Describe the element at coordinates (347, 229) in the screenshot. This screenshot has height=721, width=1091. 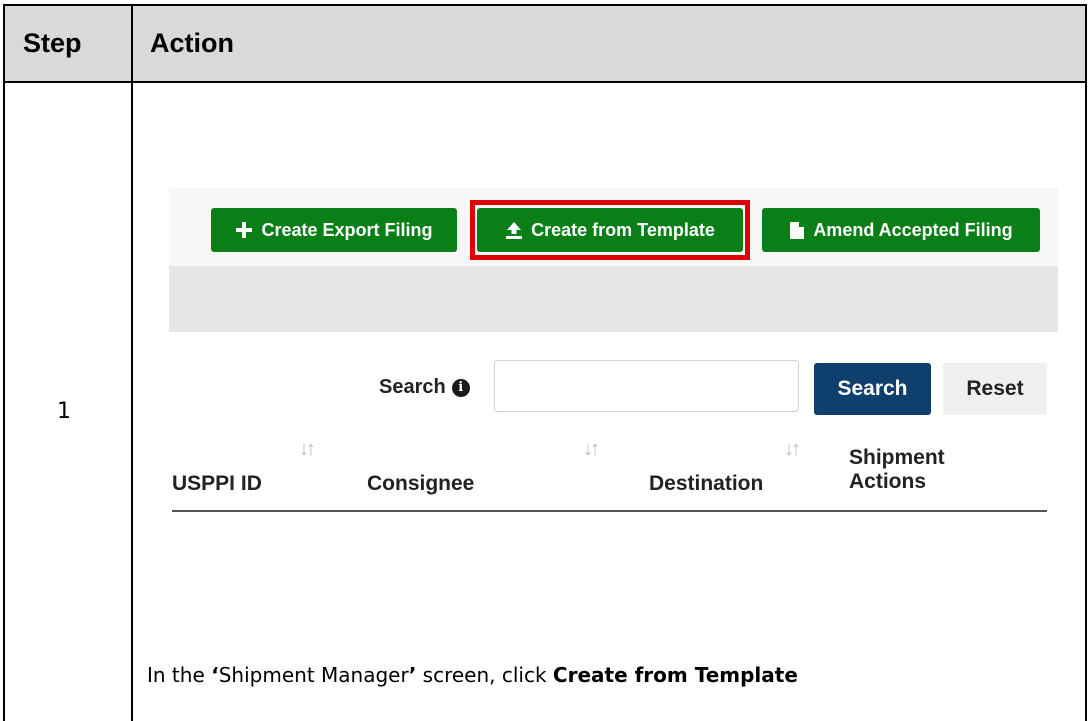
I see `create-export-filing-label: Create Export Filing` at that location.